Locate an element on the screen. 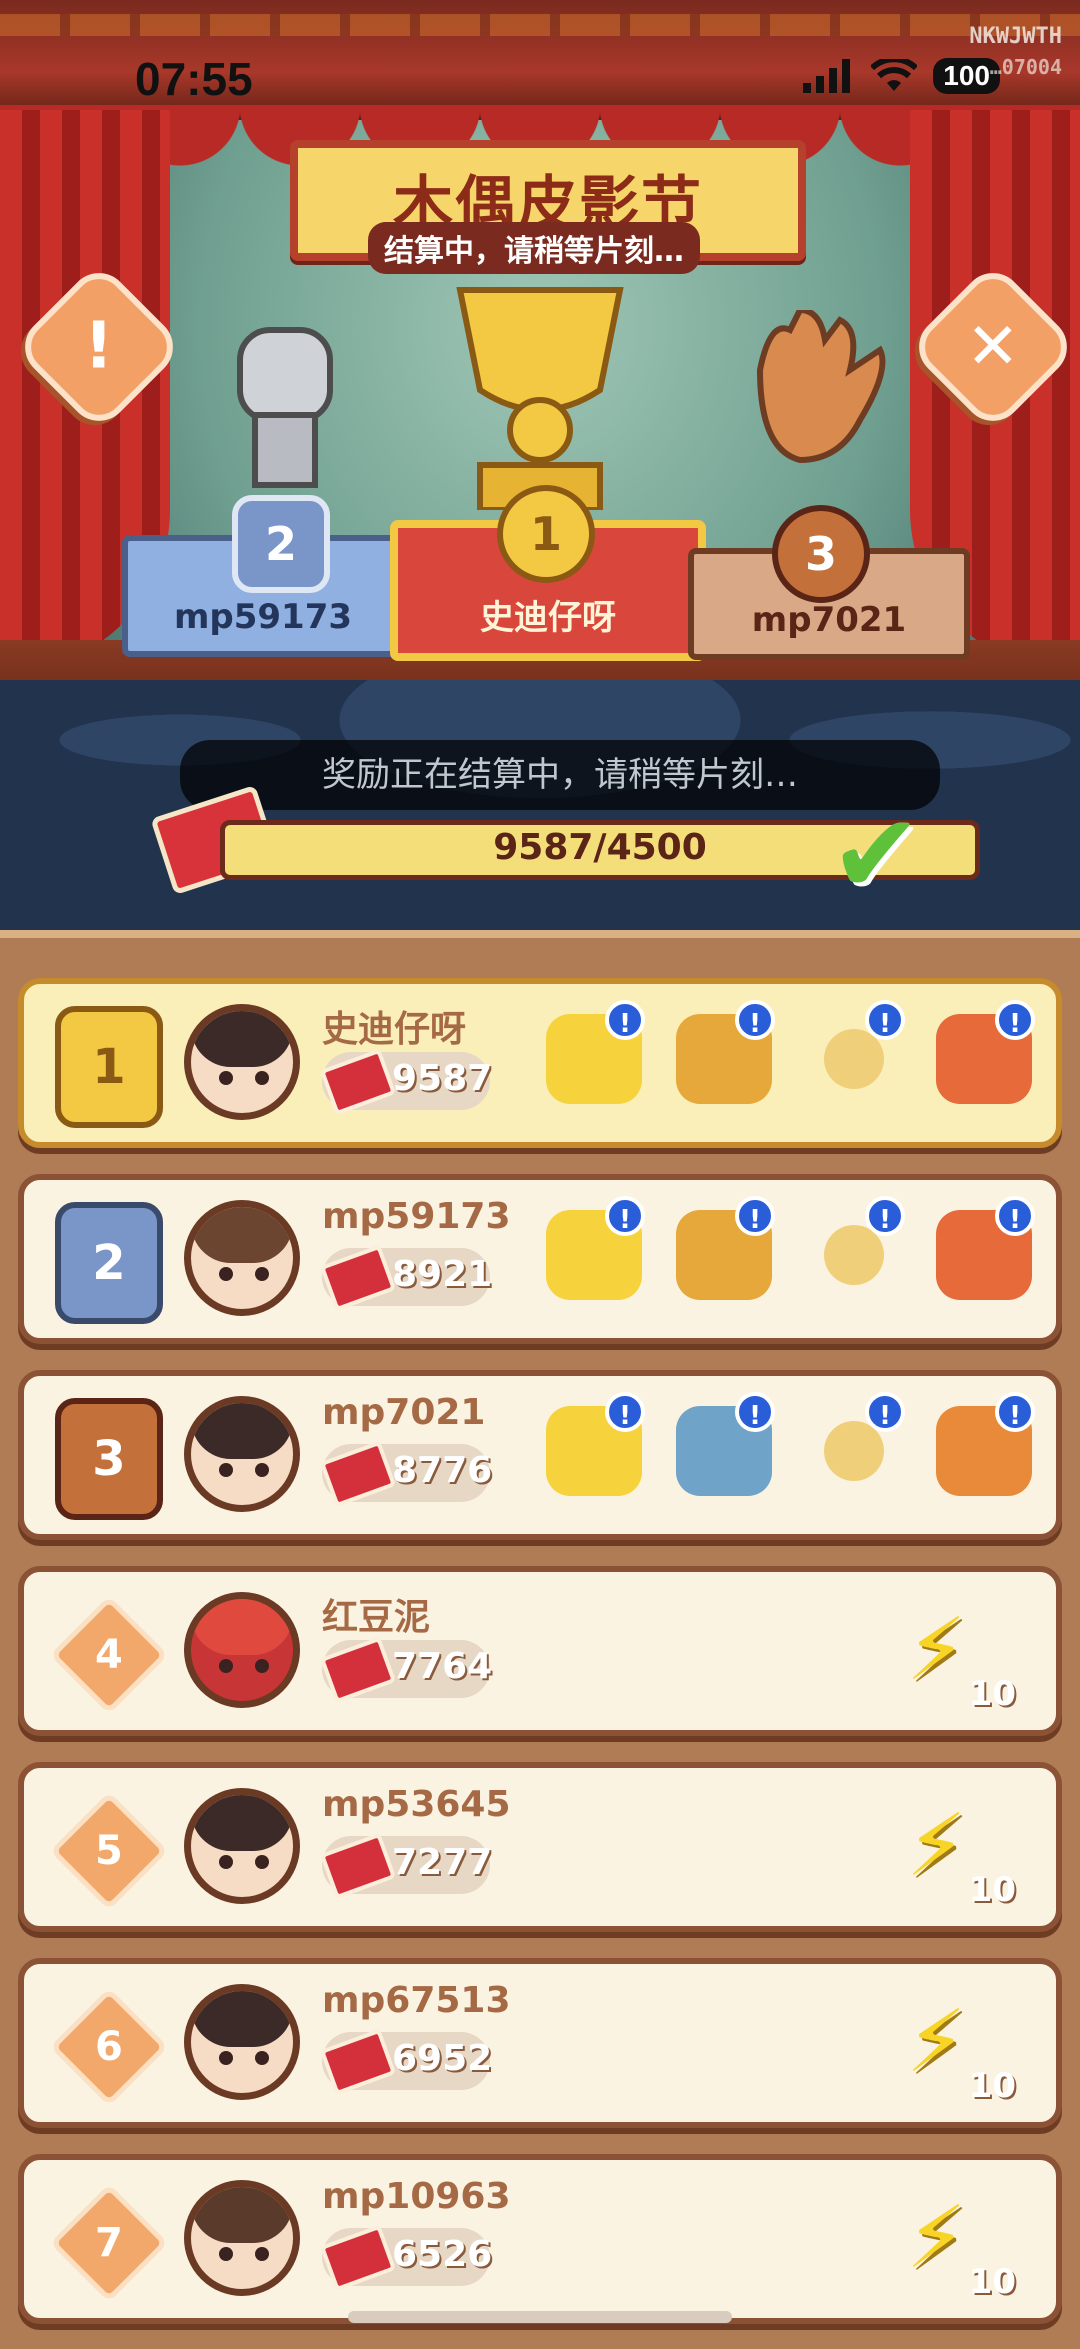 The width and height of the screenshot is (1080, 2349). watermark-line1: NKWJWTH is located at coordinates (1015, 36).